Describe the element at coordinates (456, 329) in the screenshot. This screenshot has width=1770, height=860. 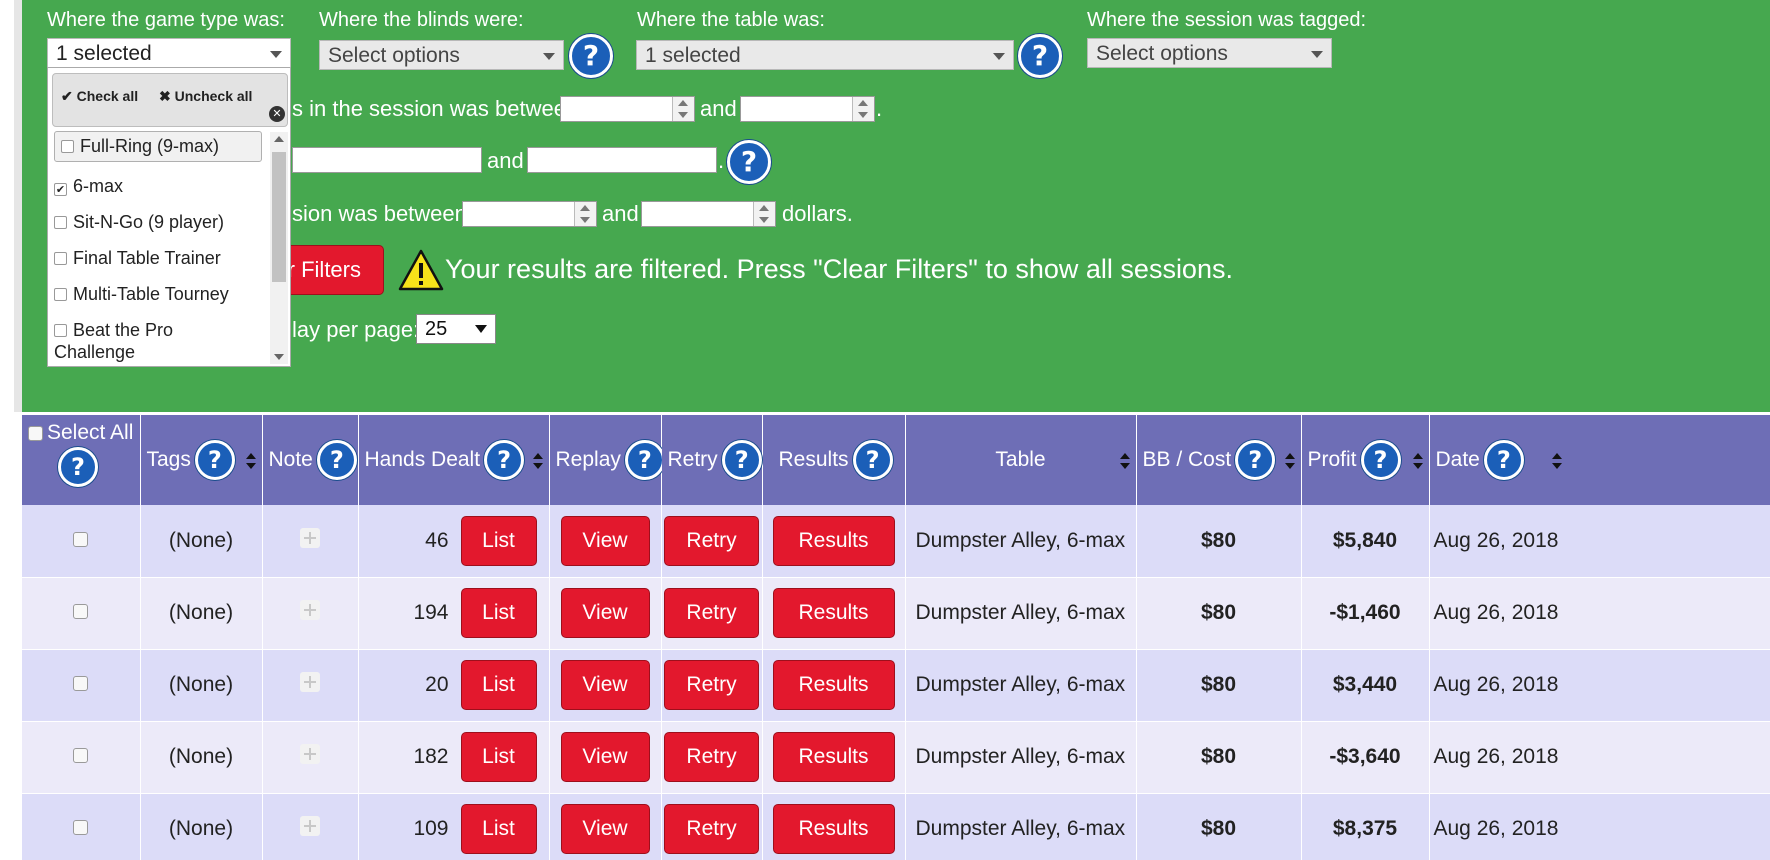
I see `per-page-select: 25` at that location.